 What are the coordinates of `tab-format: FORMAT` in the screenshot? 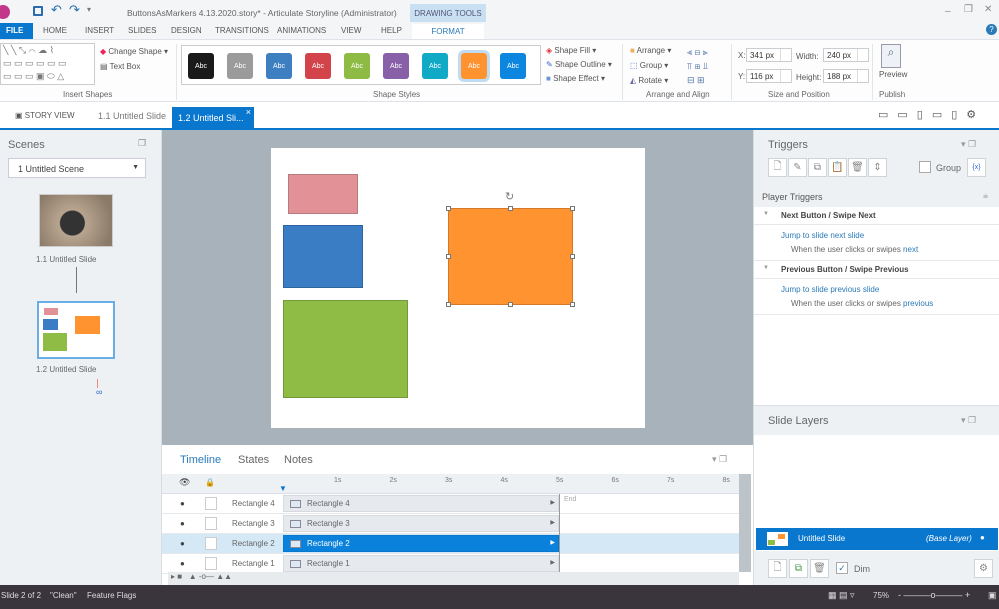 It's located at (448, 31).